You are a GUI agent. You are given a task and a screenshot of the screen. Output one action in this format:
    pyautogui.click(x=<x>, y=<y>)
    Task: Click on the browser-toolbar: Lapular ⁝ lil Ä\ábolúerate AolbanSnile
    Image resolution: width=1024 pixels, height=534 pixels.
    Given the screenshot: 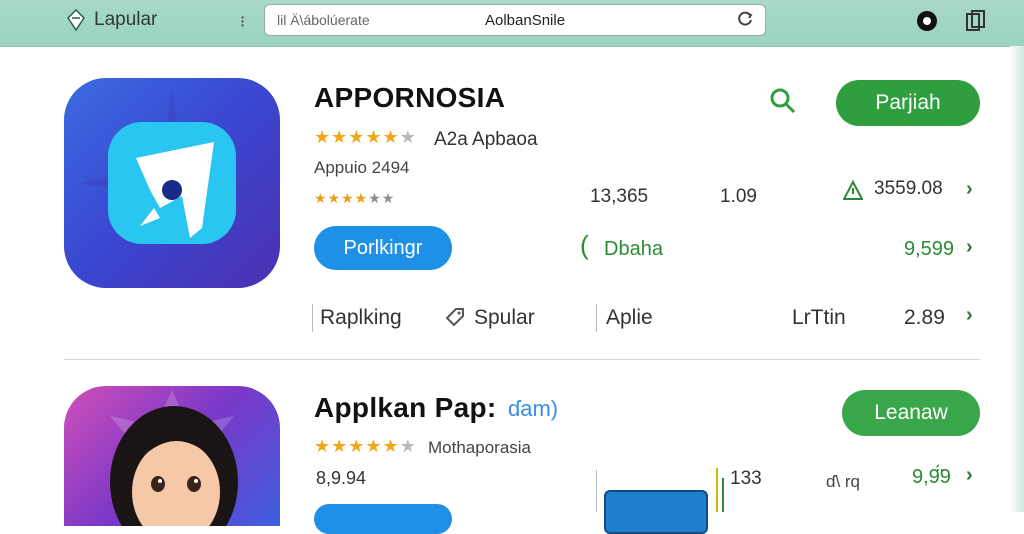 What is the action you would take?
    pyautogui.click(x=512, y=23)
    